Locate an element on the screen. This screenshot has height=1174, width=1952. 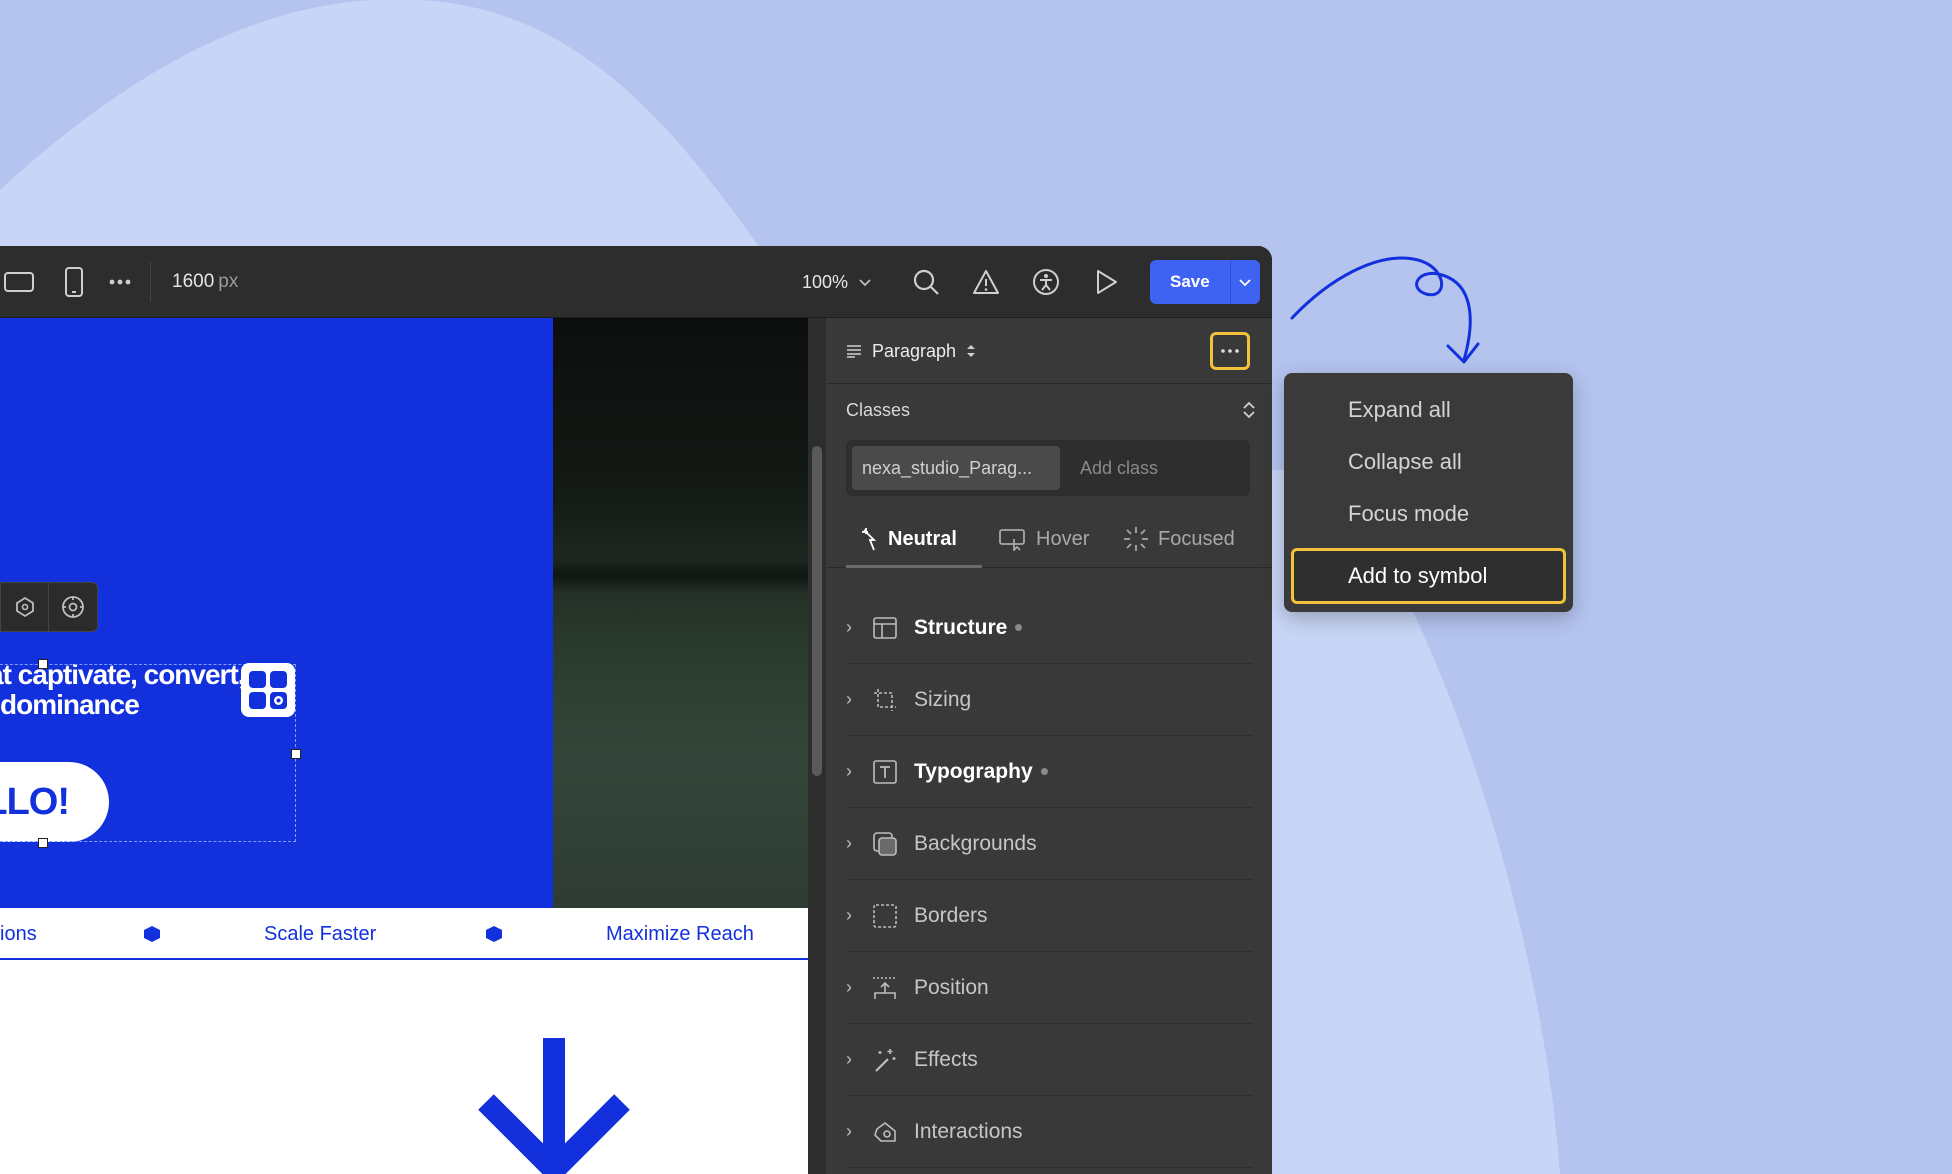
symbol-badge-icon is located at coordinates (268, 690).